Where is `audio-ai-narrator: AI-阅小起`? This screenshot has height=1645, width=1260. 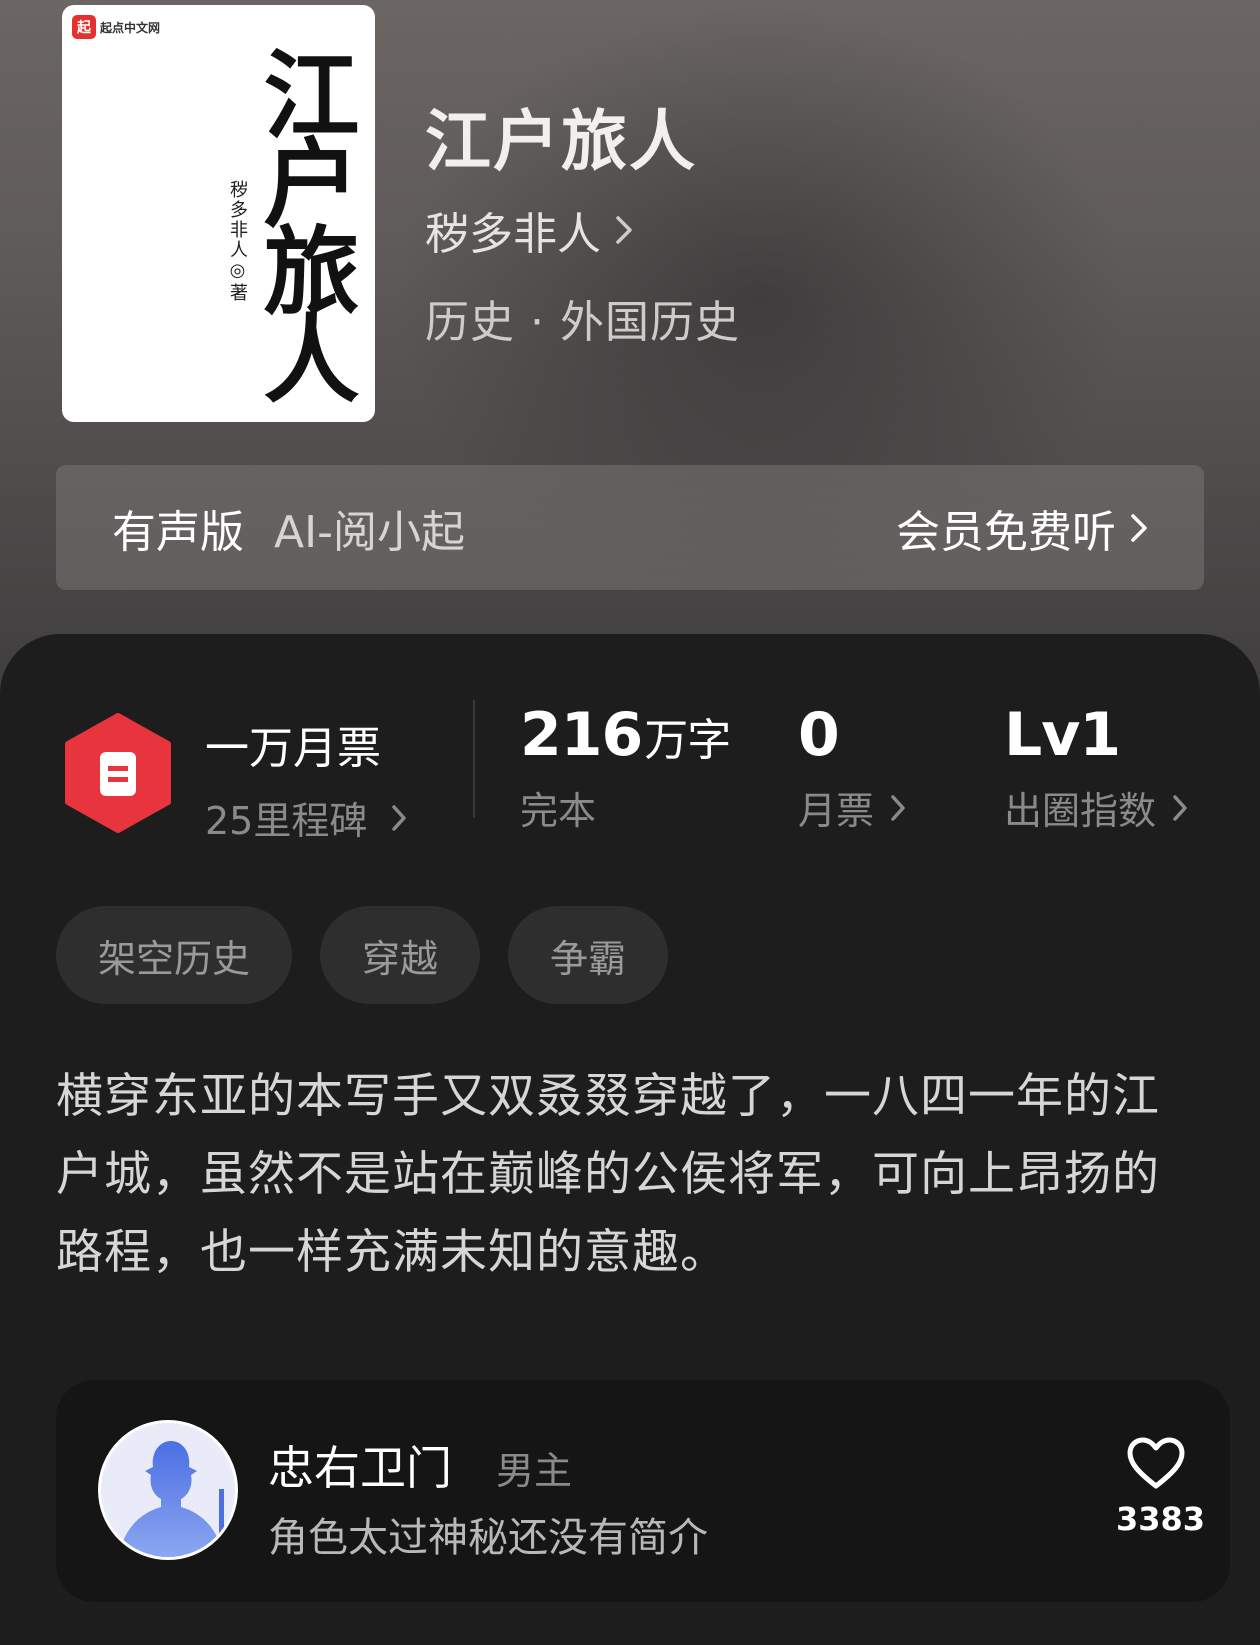
audio-ai-narrator: AI-阅小起 is located at coordinates (369, 532).